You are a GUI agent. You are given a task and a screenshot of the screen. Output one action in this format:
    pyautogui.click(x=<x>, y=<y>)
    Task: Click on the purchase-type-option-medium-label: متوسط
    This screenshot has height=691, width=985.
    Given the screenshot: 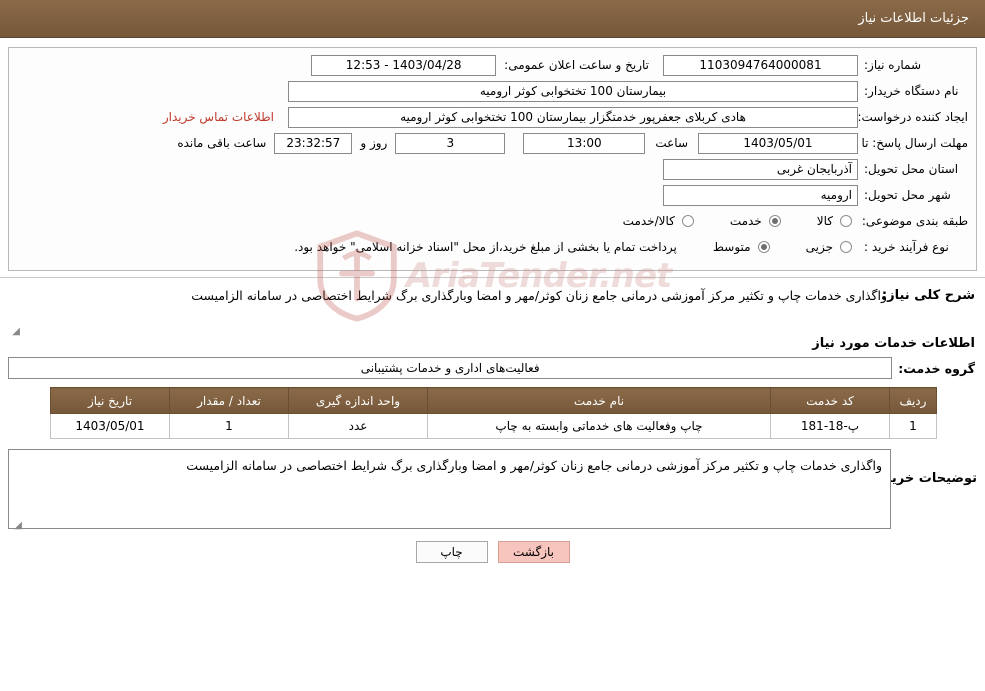 What is the action you would take?
    pyautogui.click(x=731, y=247)
    